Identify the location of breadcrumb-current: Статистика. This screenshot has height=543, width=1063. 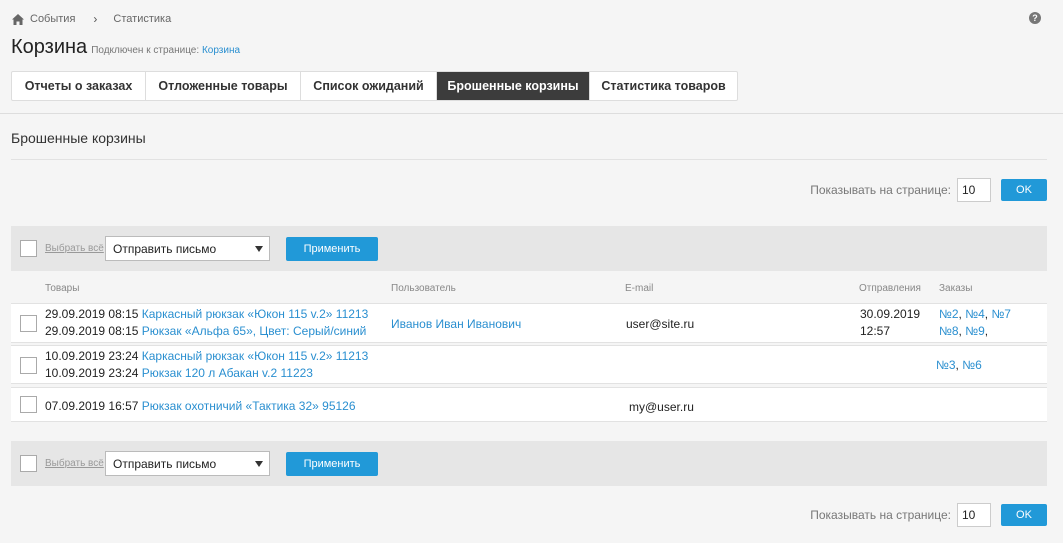
(142, 19).